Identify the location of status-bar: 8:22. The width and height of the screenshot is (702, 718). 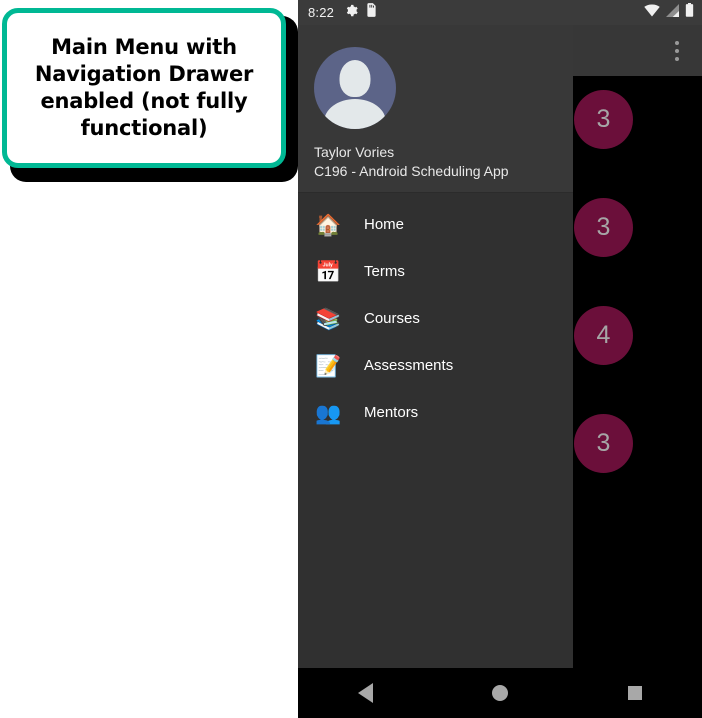
(500, 12).